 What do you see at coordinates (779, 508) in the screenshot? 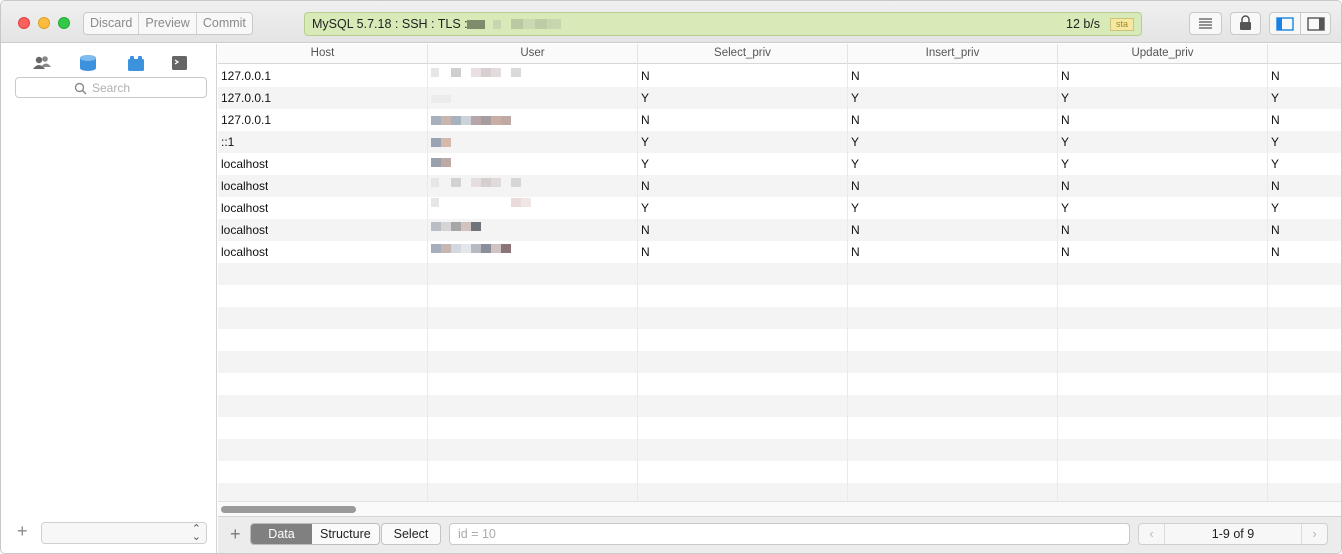
I see `horizontal-scrollbar` at bounding box center [779, 508].